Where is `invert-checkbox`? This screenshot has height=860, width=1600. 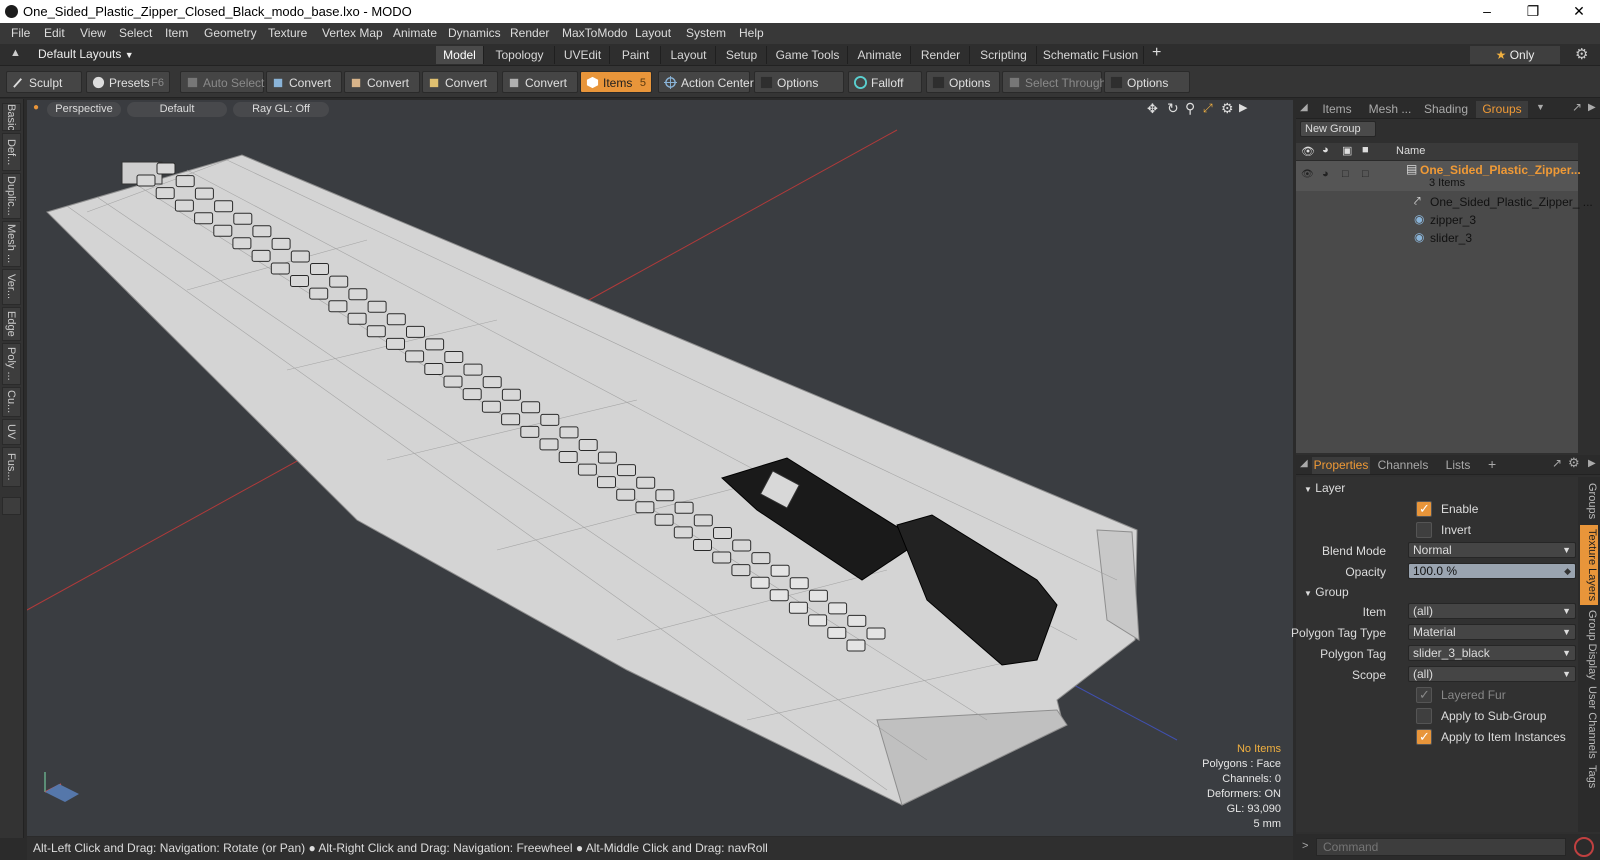 invert-checkbox is located at coordinates (1424, 530).